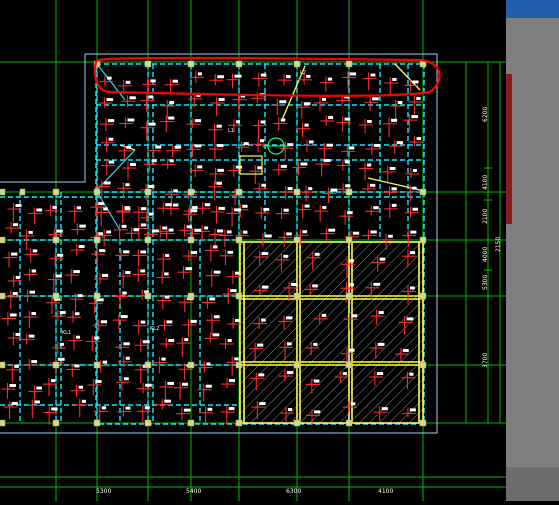  I want to click on side-panel-footer, so click(532, 484).